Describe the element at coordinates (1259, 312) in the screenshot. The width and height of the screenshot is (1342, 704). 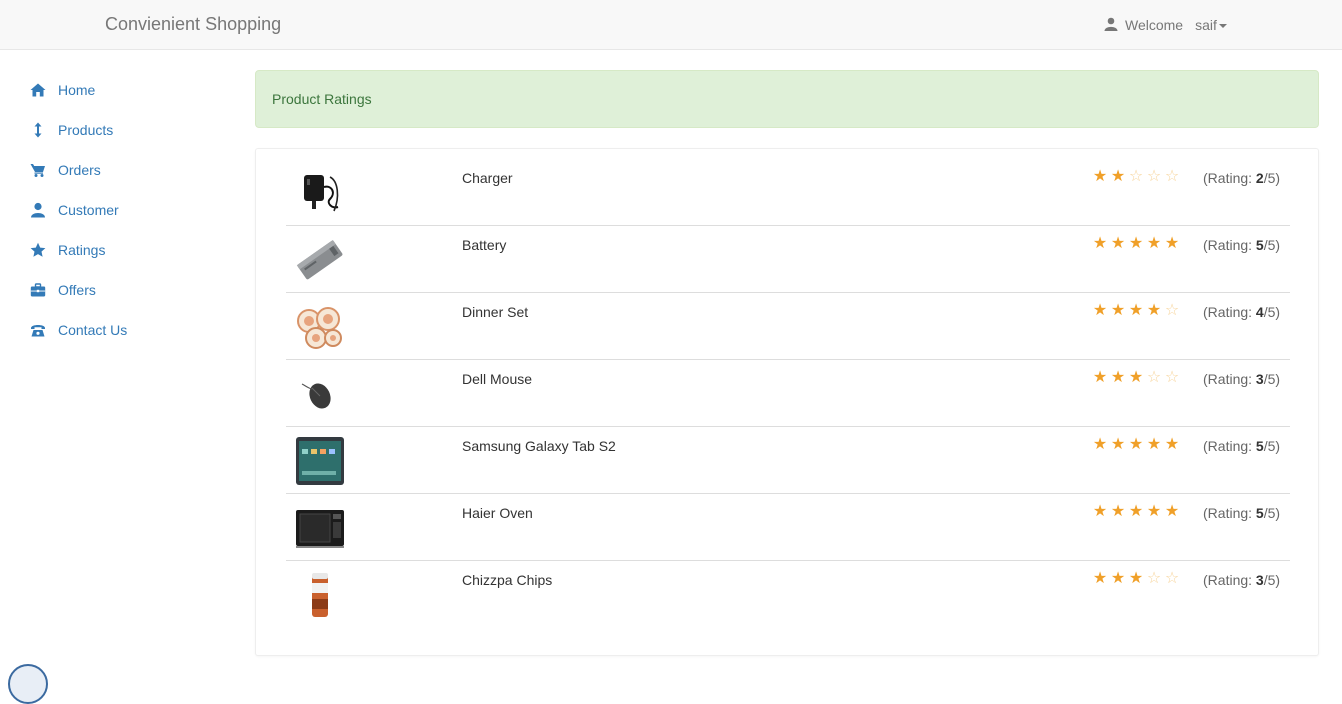
I see `rating-value: 4` at that location.